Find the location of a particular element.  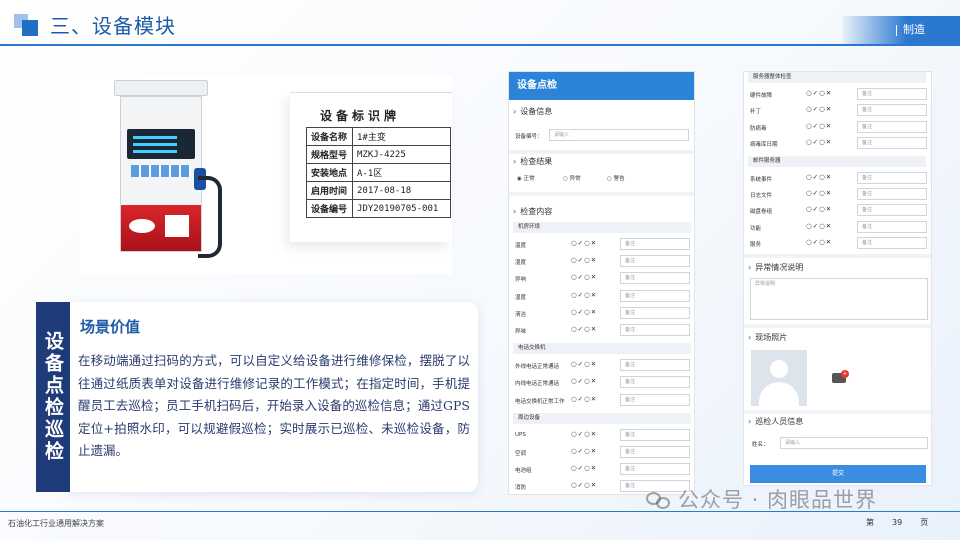

footer-page-number: 第 39 页 is located at coordinates (906, 522).